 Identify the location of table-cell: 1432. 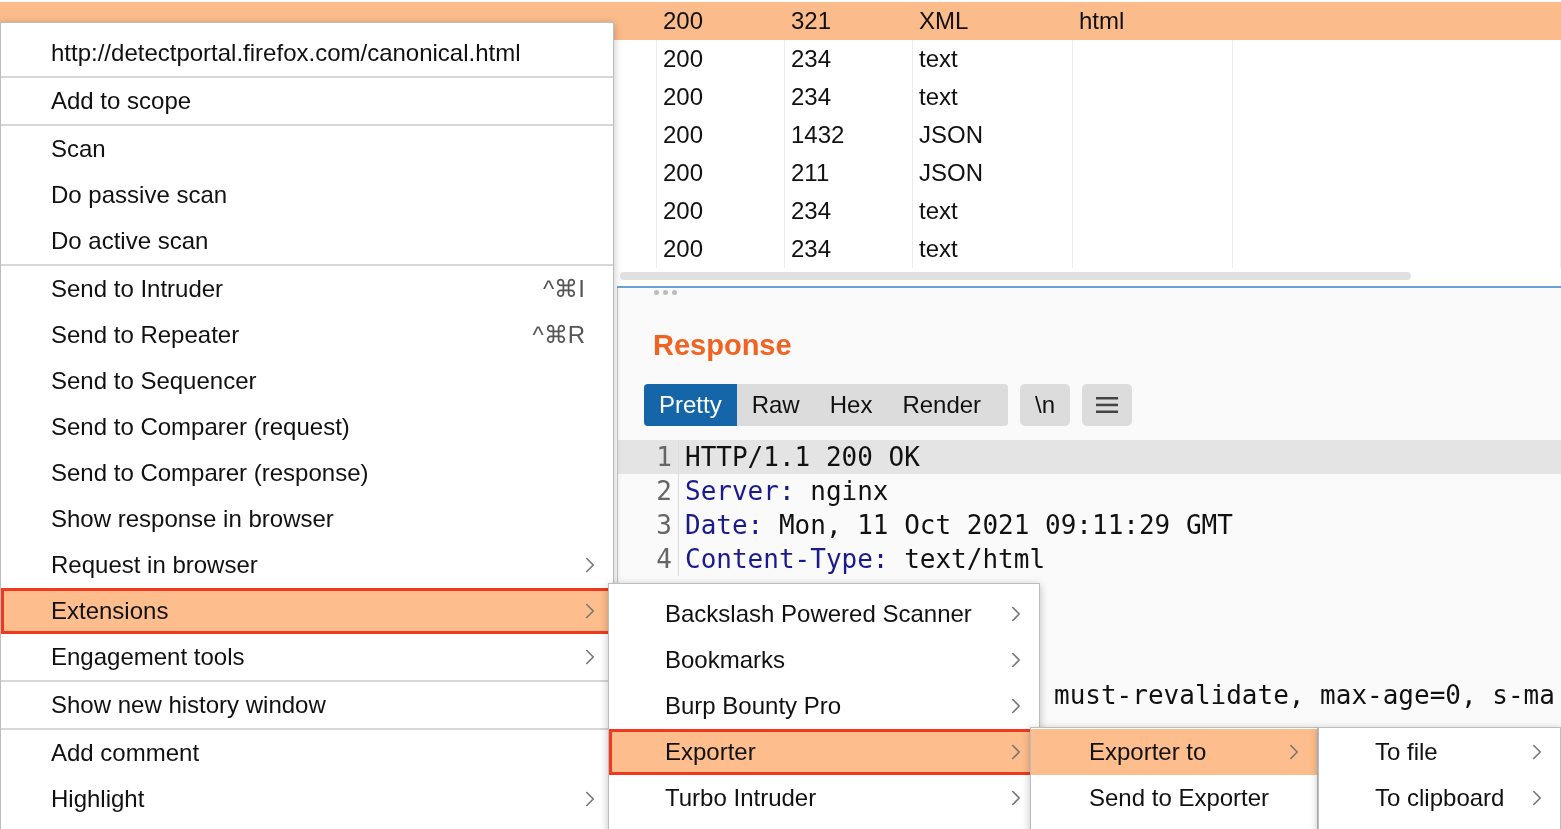
(818, 135).